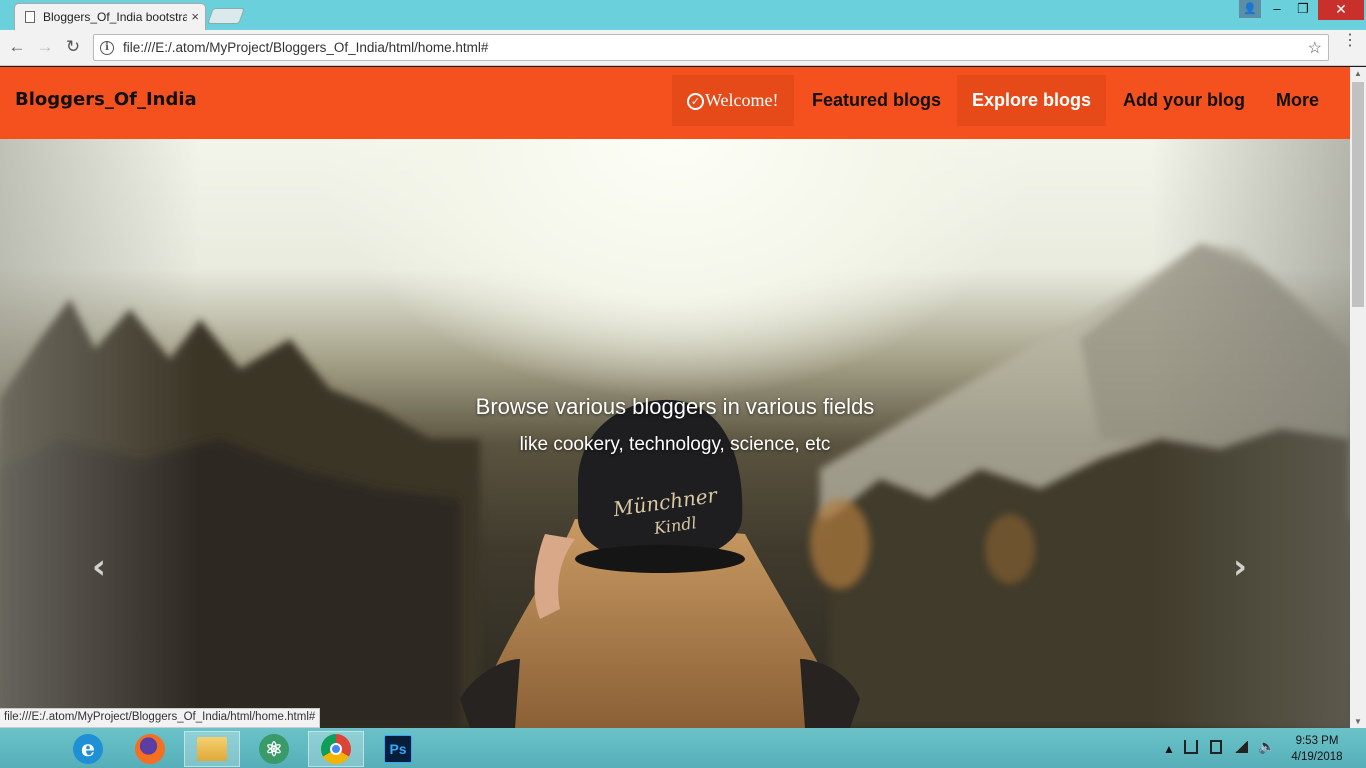  I want to click on firefox-icon, so click(150, 749).